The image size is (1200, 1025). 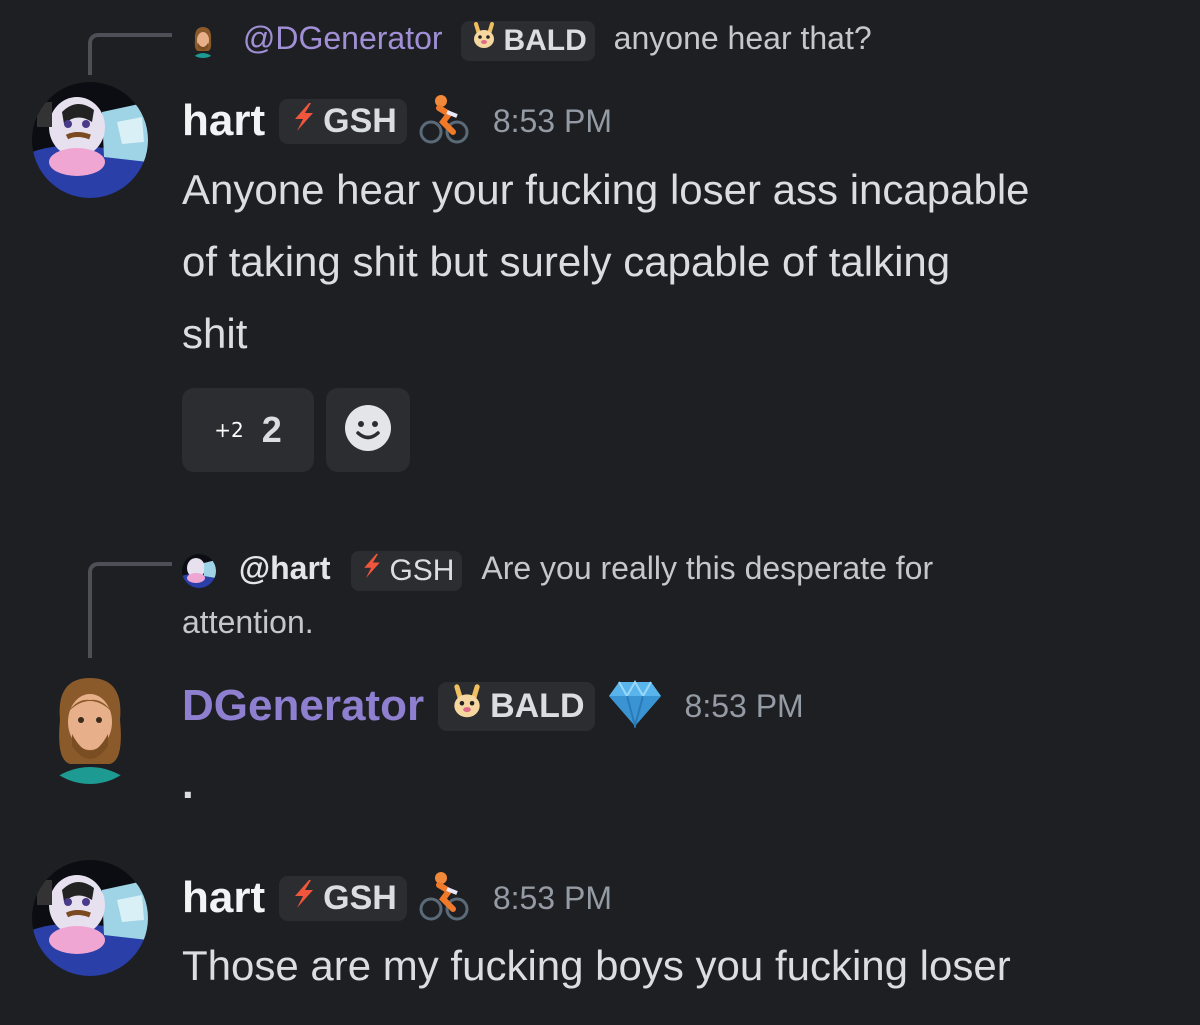 What do you see at coordinates (248, 622) in the screenshot?
I see `reply-text-continued: attention.` at bounding box center [248, 622].